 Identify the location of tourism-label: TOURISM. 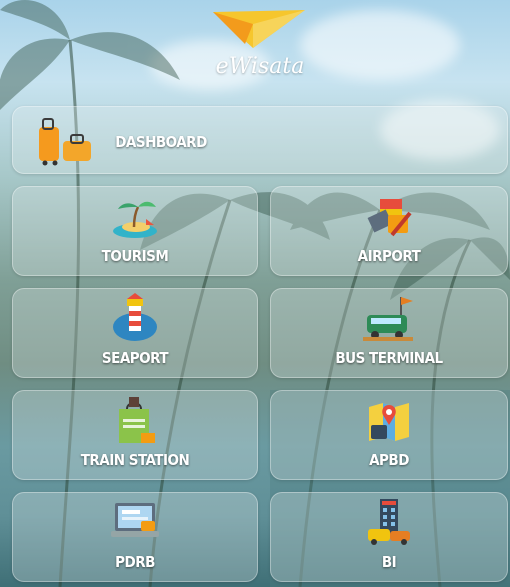
(135, 256).